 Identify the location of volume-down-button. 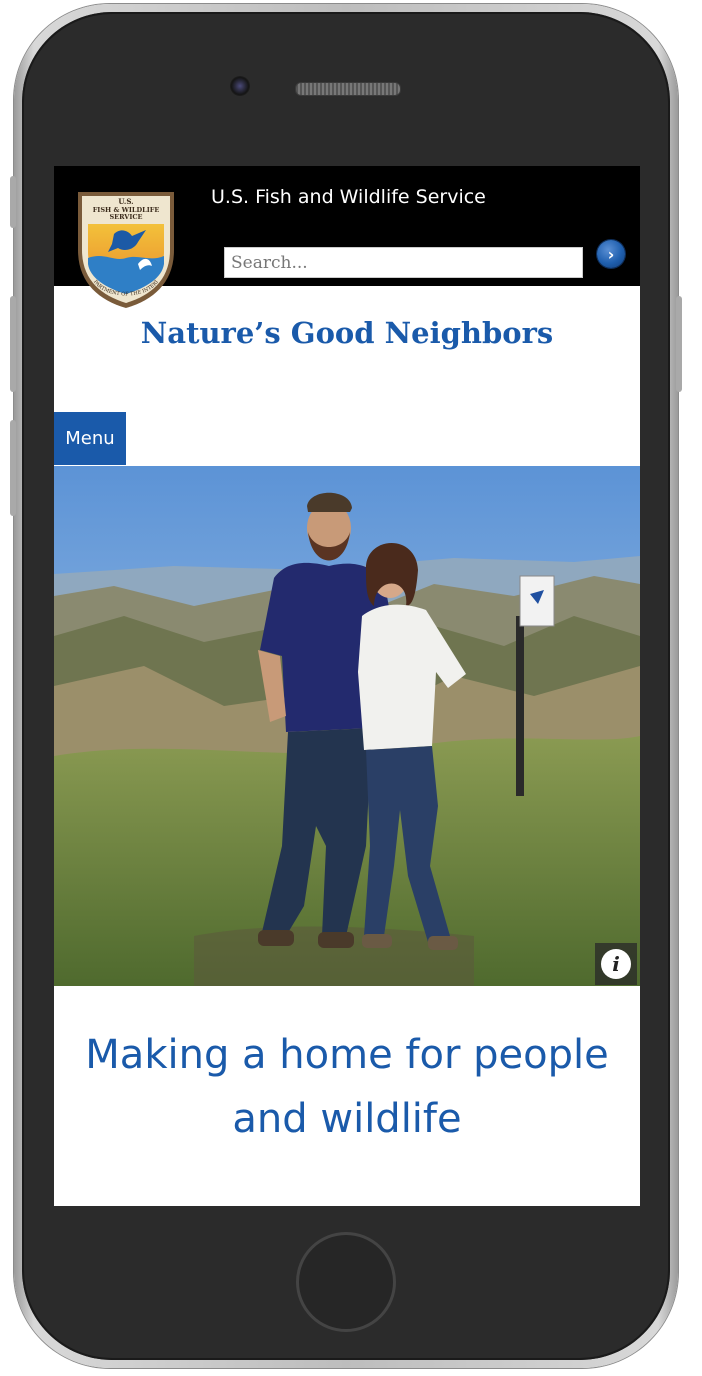
(13, 468).